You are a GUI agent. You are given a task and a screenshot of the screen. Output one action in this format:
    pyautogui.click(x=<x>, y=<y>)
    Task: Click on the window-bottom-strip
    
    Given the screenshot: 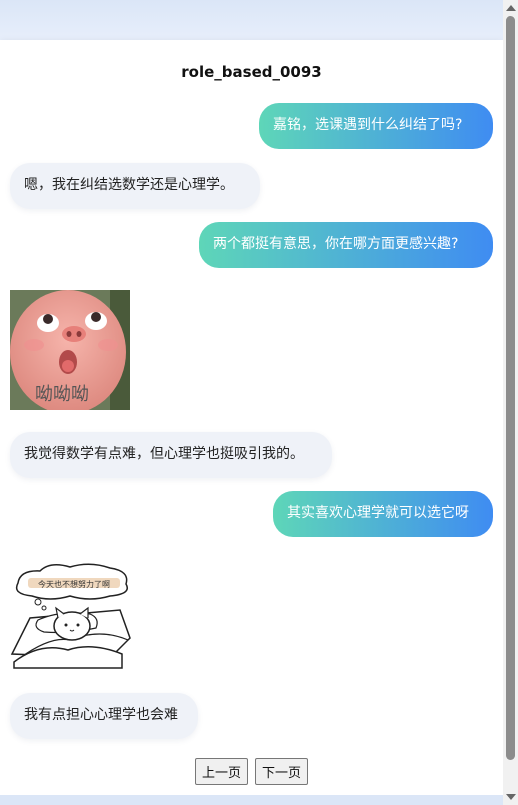 What is the action you would take?
    pyautogui.click(x=251, y=800)
    